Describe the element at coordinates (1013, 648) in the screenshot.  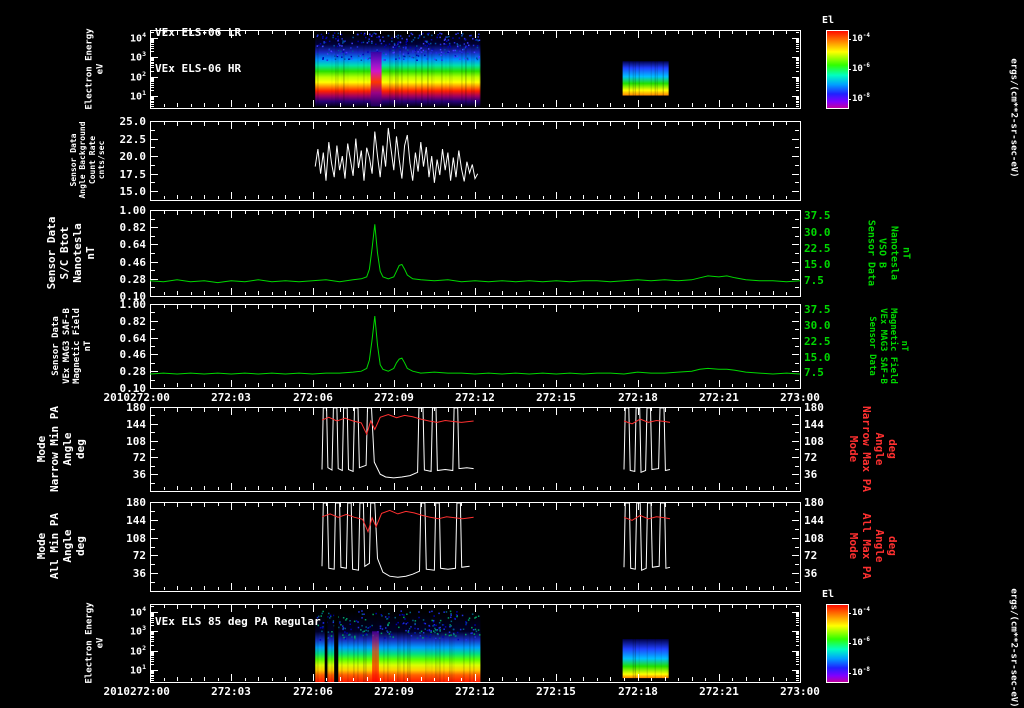
I see `flux-units-label-bottom: ergs/(cm**2-sr-sec-eV)` at that location.